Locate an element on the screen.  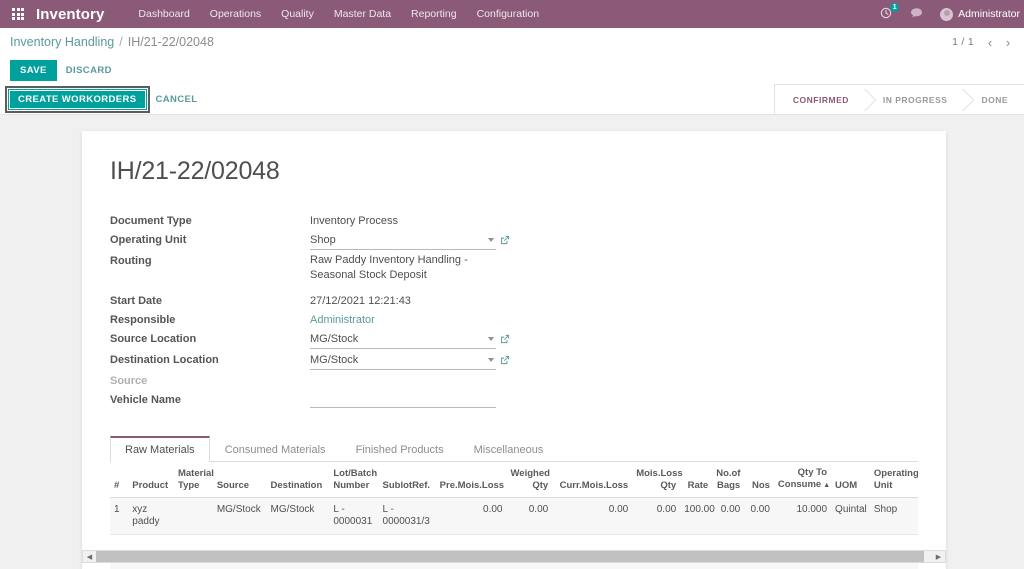
apps-grid-icon is located at coordinates (18, 14).